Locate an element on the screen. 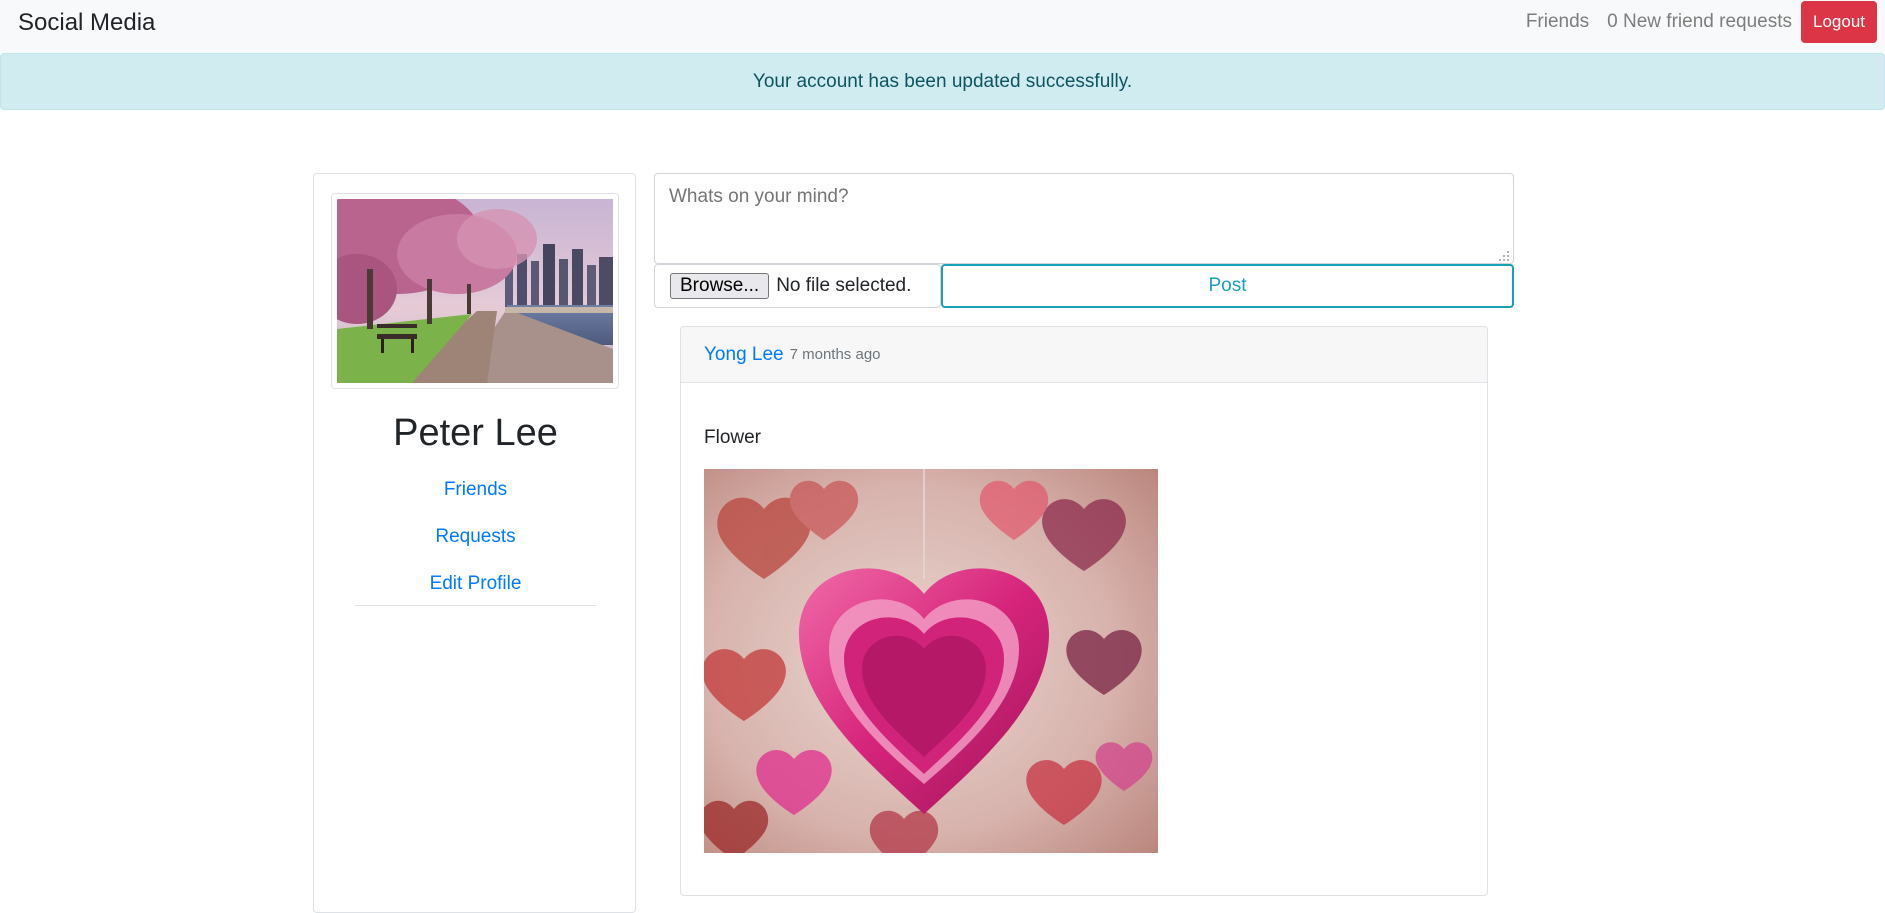 This screenshot has width=1885, height=913. post-textarea is located at coordinates (1084, 218).